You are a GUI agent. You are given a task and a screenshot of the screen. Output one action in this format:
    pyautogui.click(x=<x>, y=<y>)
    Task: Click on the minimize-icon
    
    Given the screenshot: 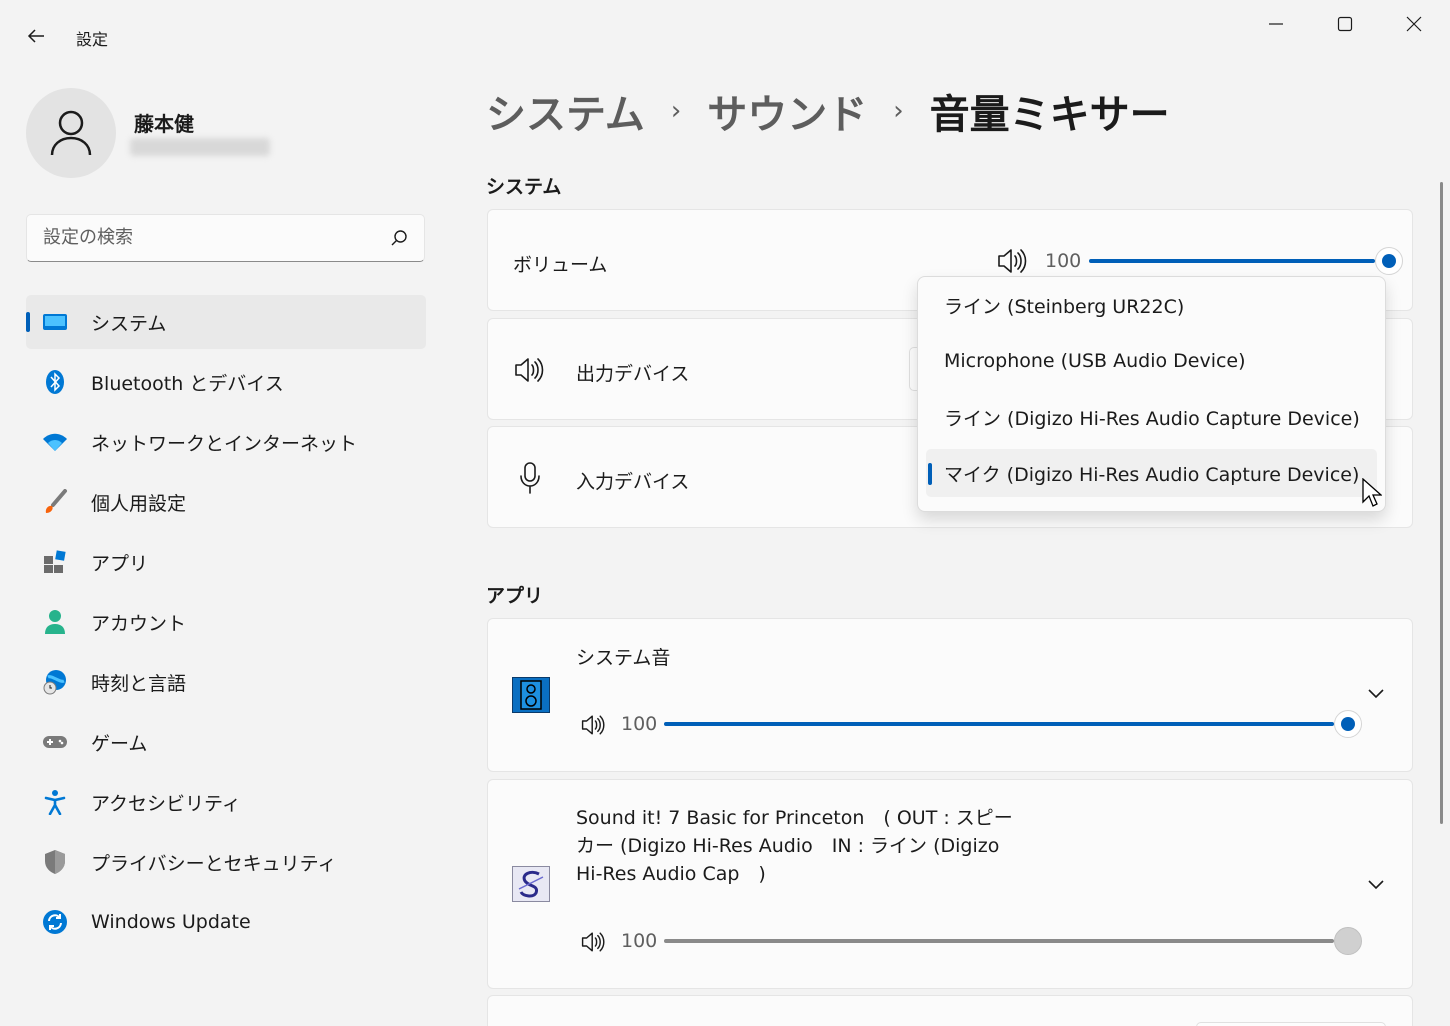 What is the action you would take?
    pyautogui.click(x=1276, y=24)
    